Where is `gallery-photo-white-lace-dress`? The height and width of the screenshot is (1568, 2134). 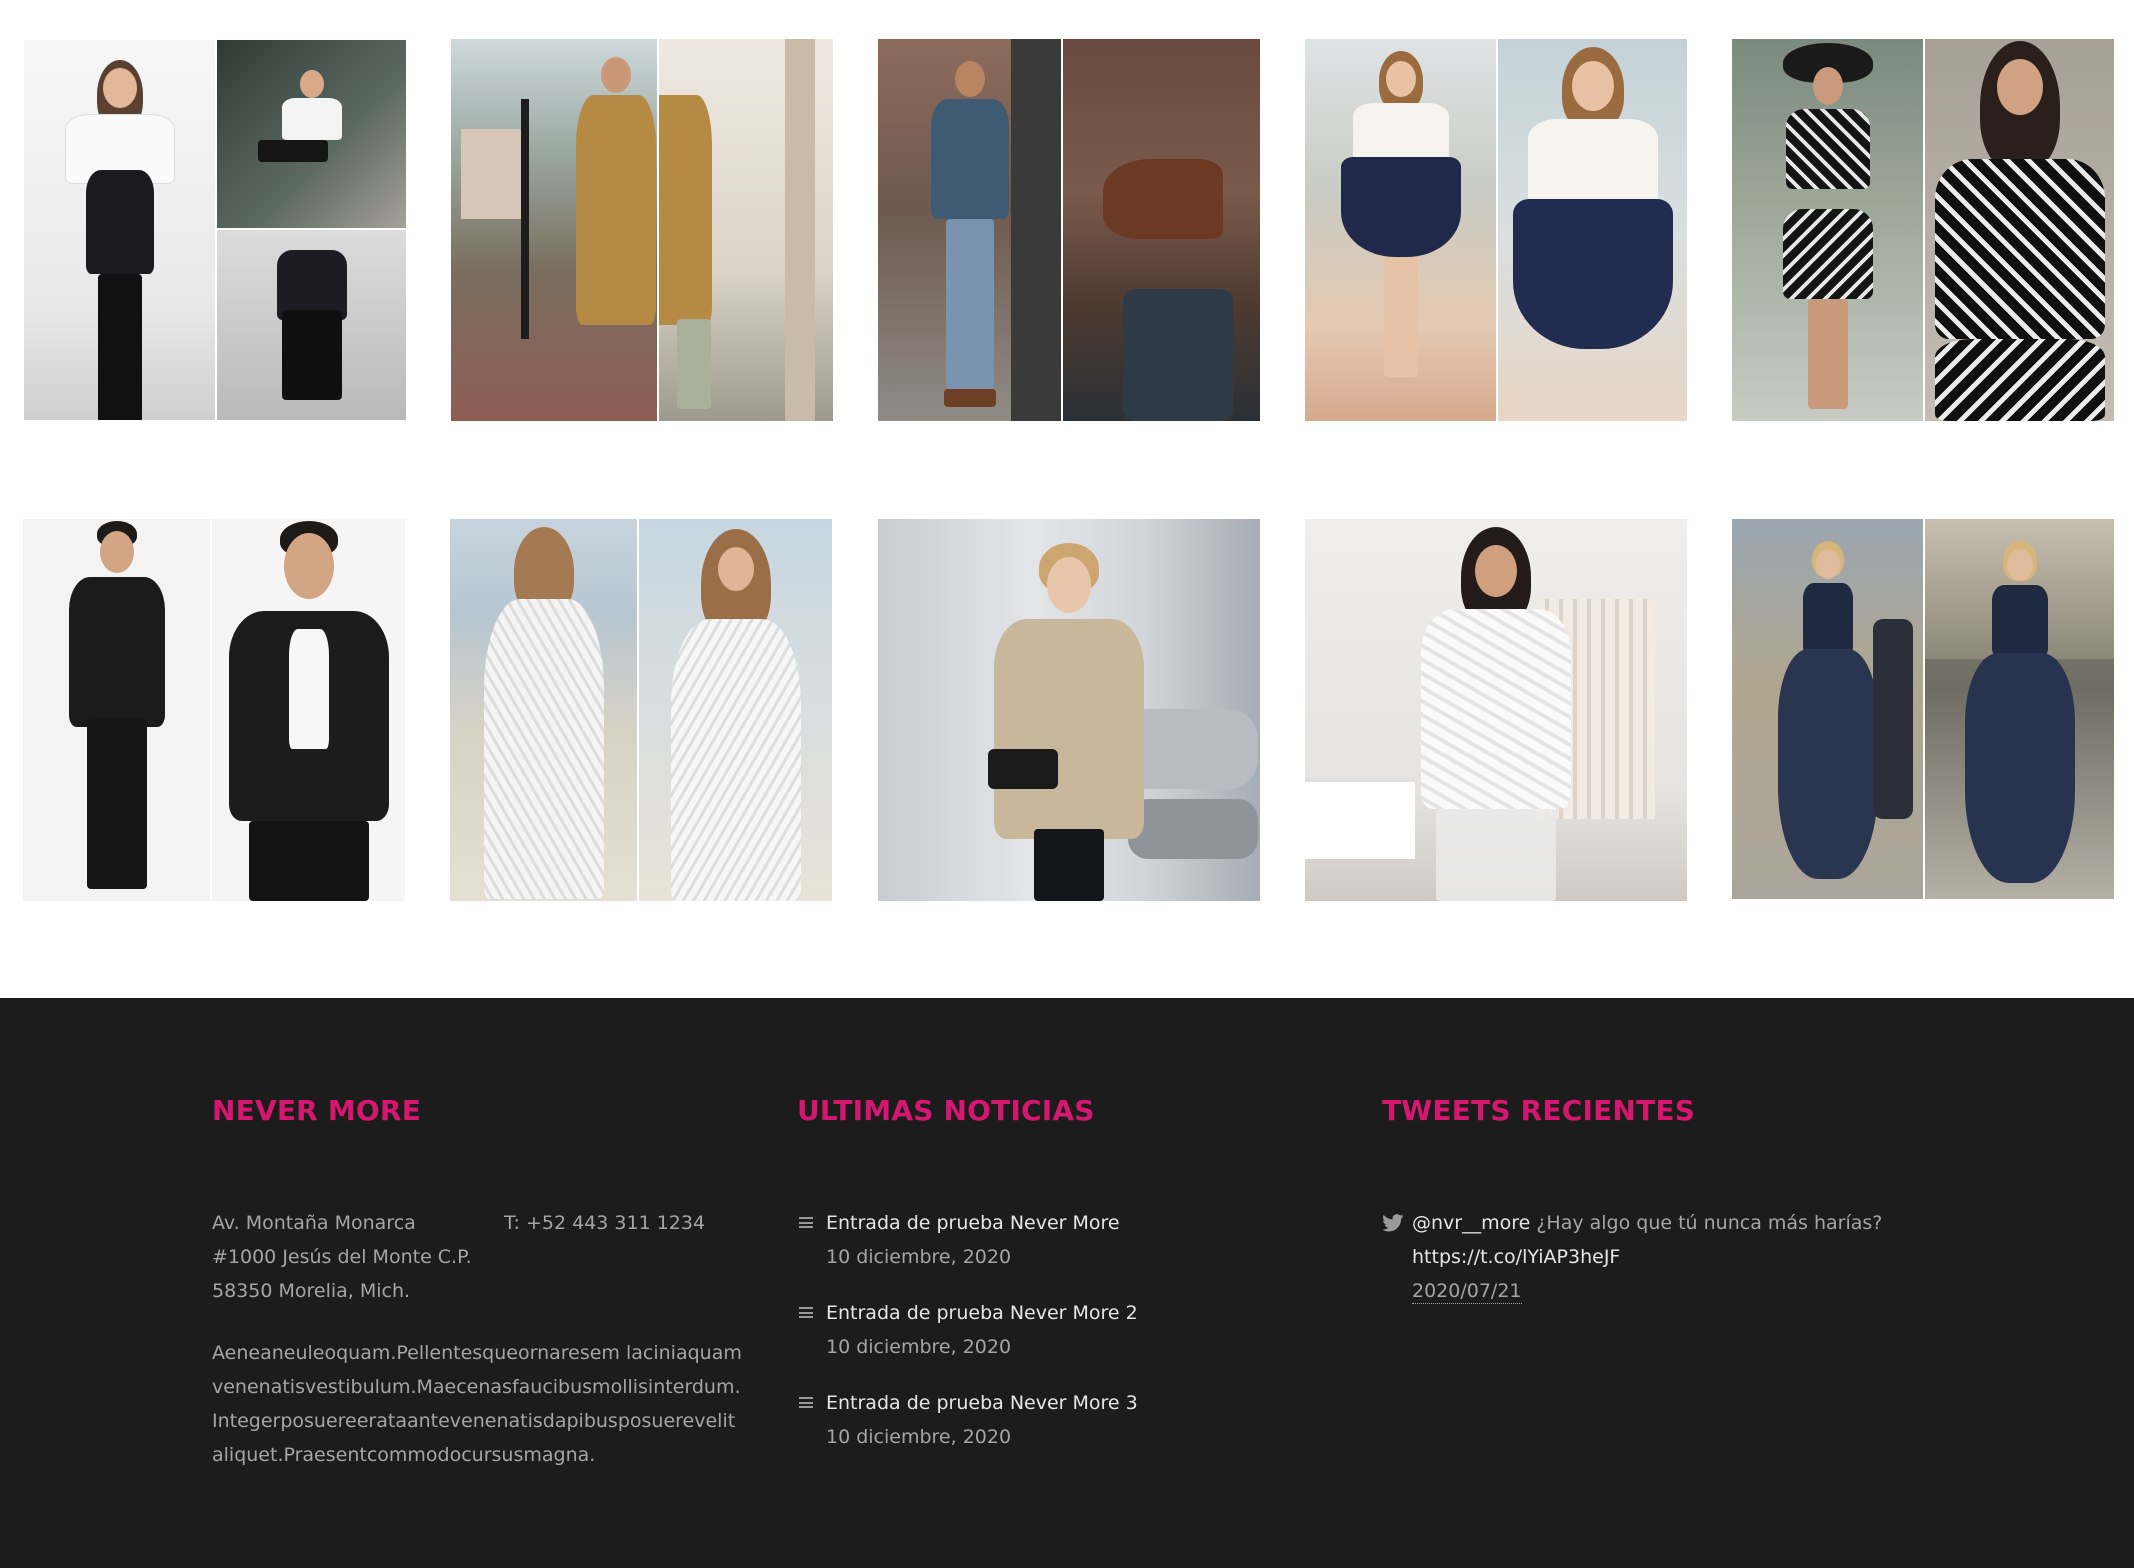
gallery-photo-white-lace-dress is located at coordinates (641, 710).